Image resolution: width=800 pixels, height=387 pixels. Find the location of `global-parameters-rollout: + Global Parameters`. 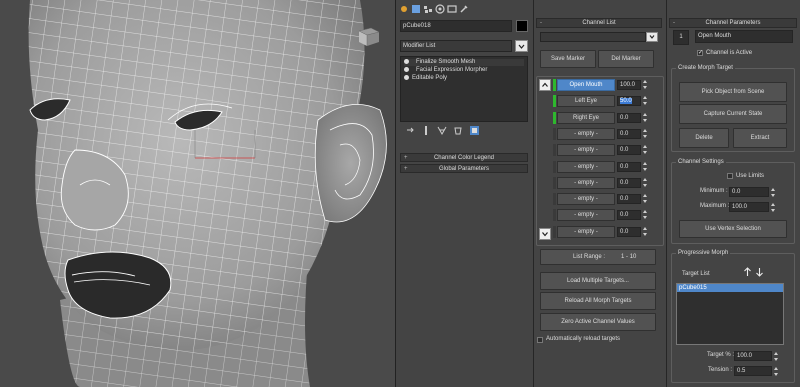

global-parameters-rollout: + Global Parameters is located at coordinates (464, 168).